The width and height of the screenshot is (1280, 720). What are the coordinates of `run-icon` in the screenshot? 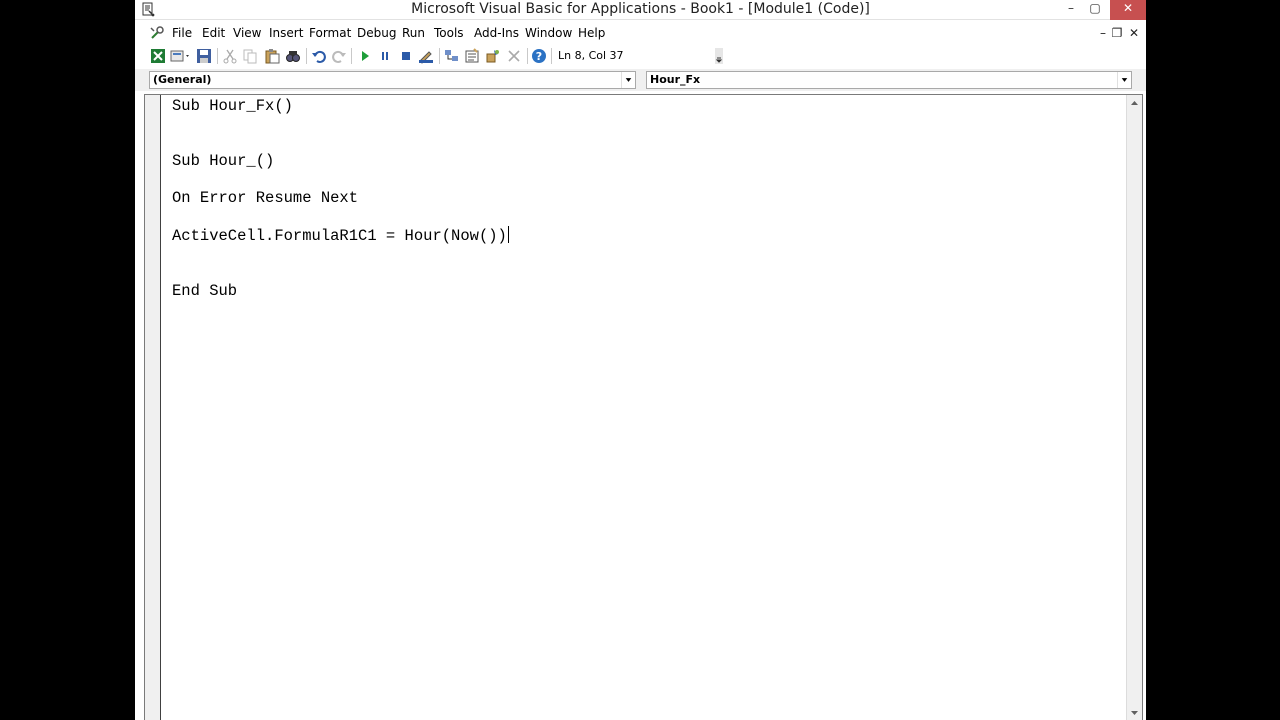 It's located at (365, 56).